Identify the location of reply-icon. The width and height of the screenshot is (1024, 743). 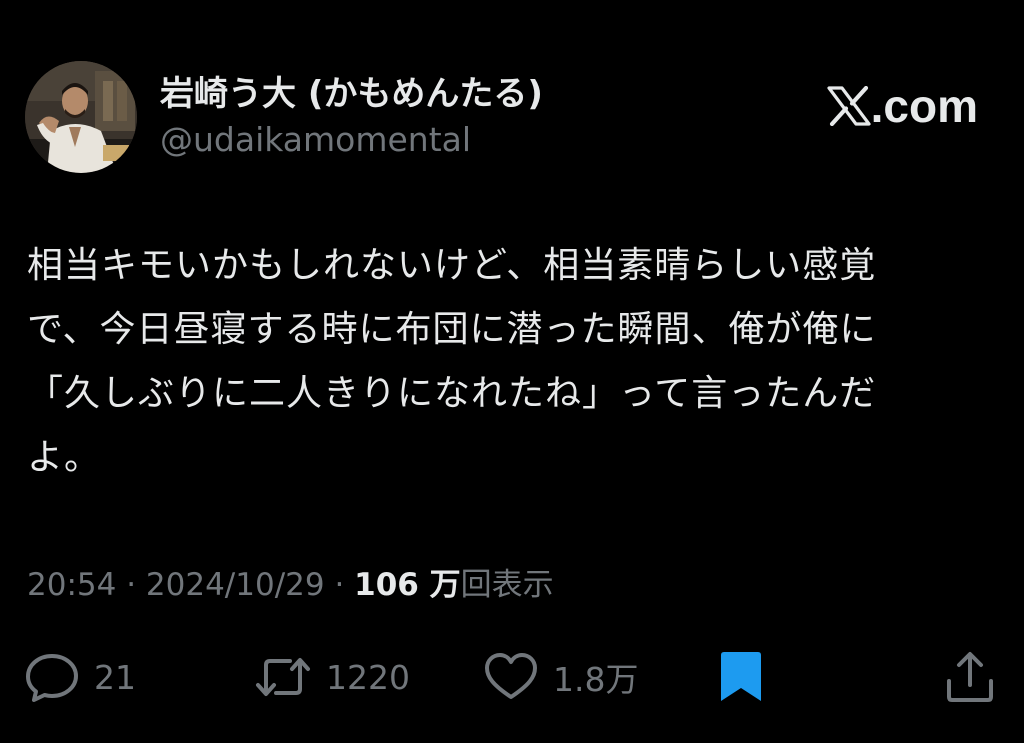
(52, 677).